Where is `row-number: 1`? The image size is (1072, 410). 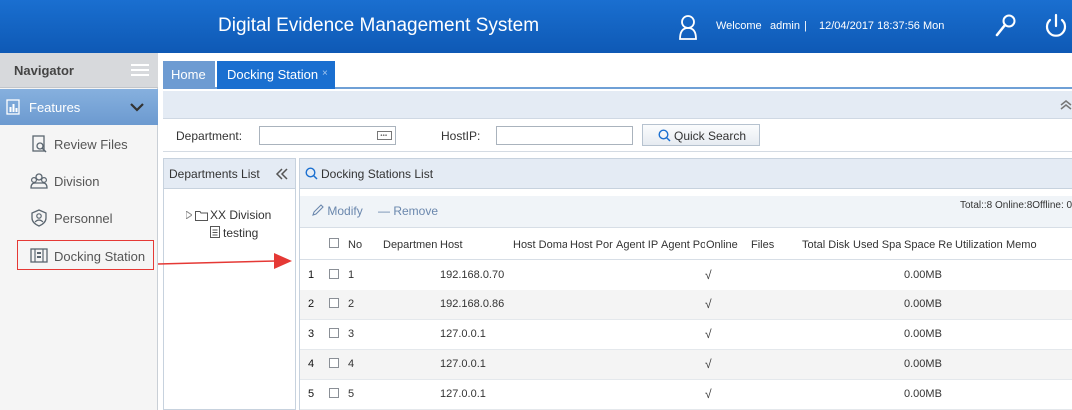 row-number: 1 is located at coordinates (311, 275).